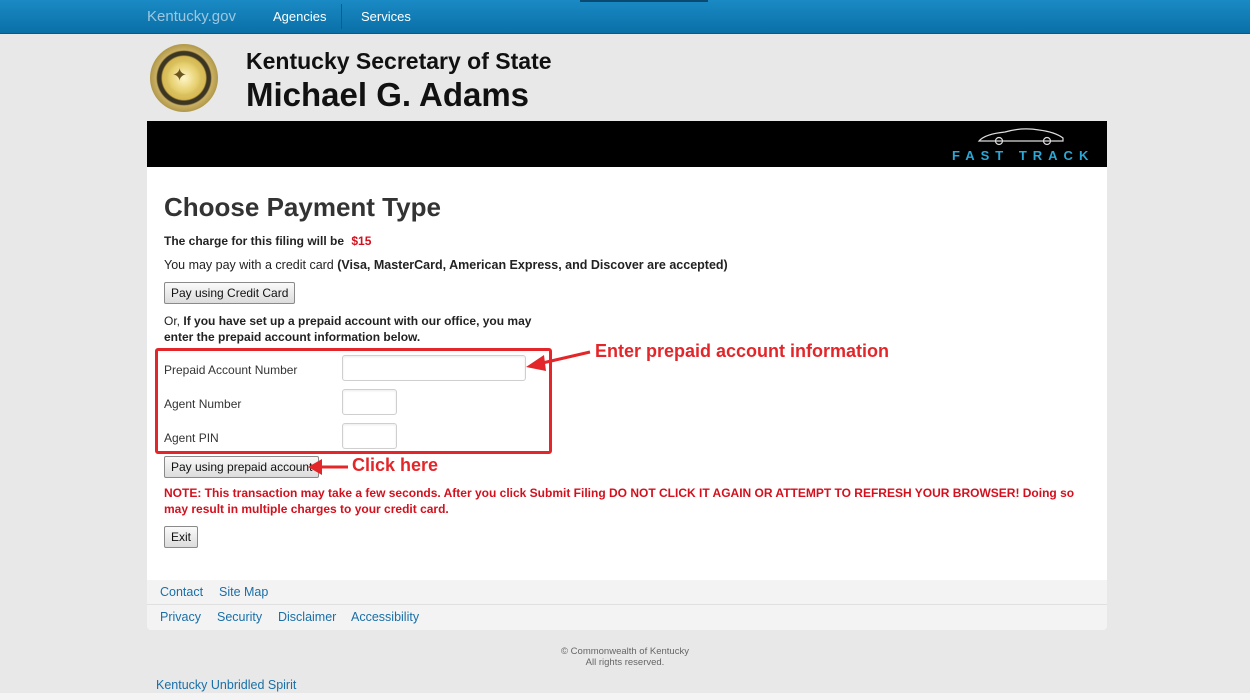 Image resolution: width=1250 pixels, height=700 pixels. What do you see at coordinates (180, 75) in the screenshot?
I see `eagle-icon: ✦` at bounding box center [180, 75].